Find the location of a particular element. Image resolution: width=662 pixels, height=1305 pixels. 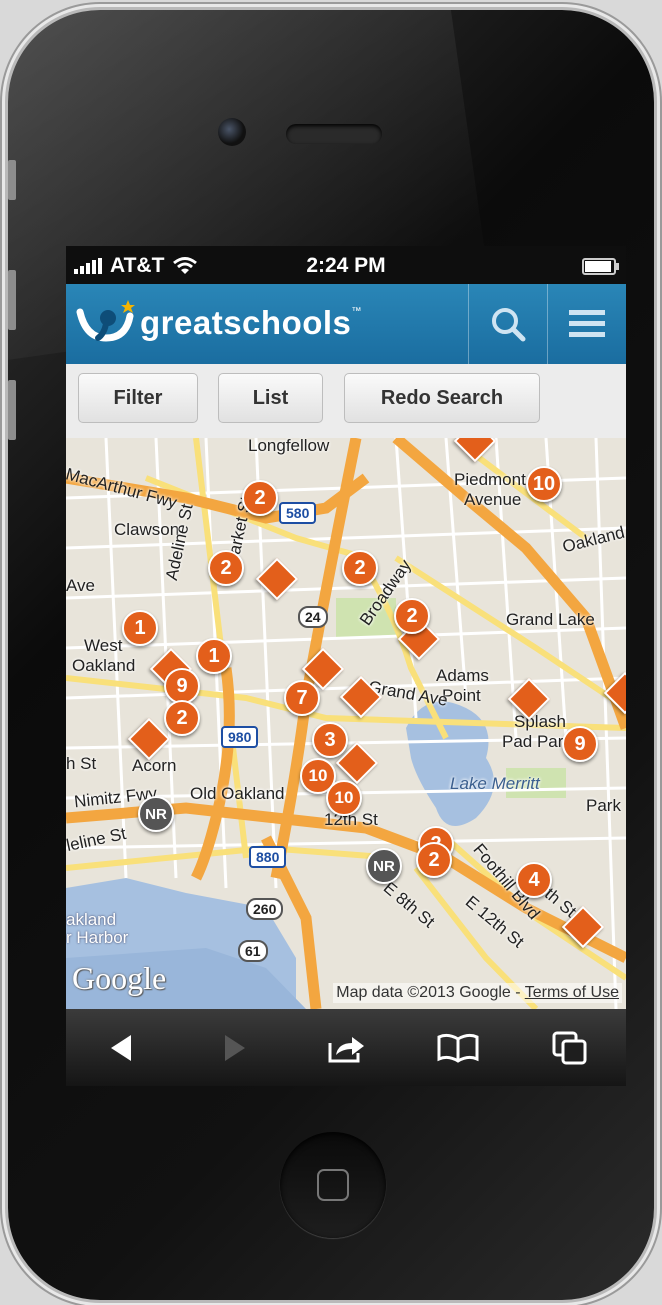

school-rating-pin: 3 is located at coordinates (330, 740).